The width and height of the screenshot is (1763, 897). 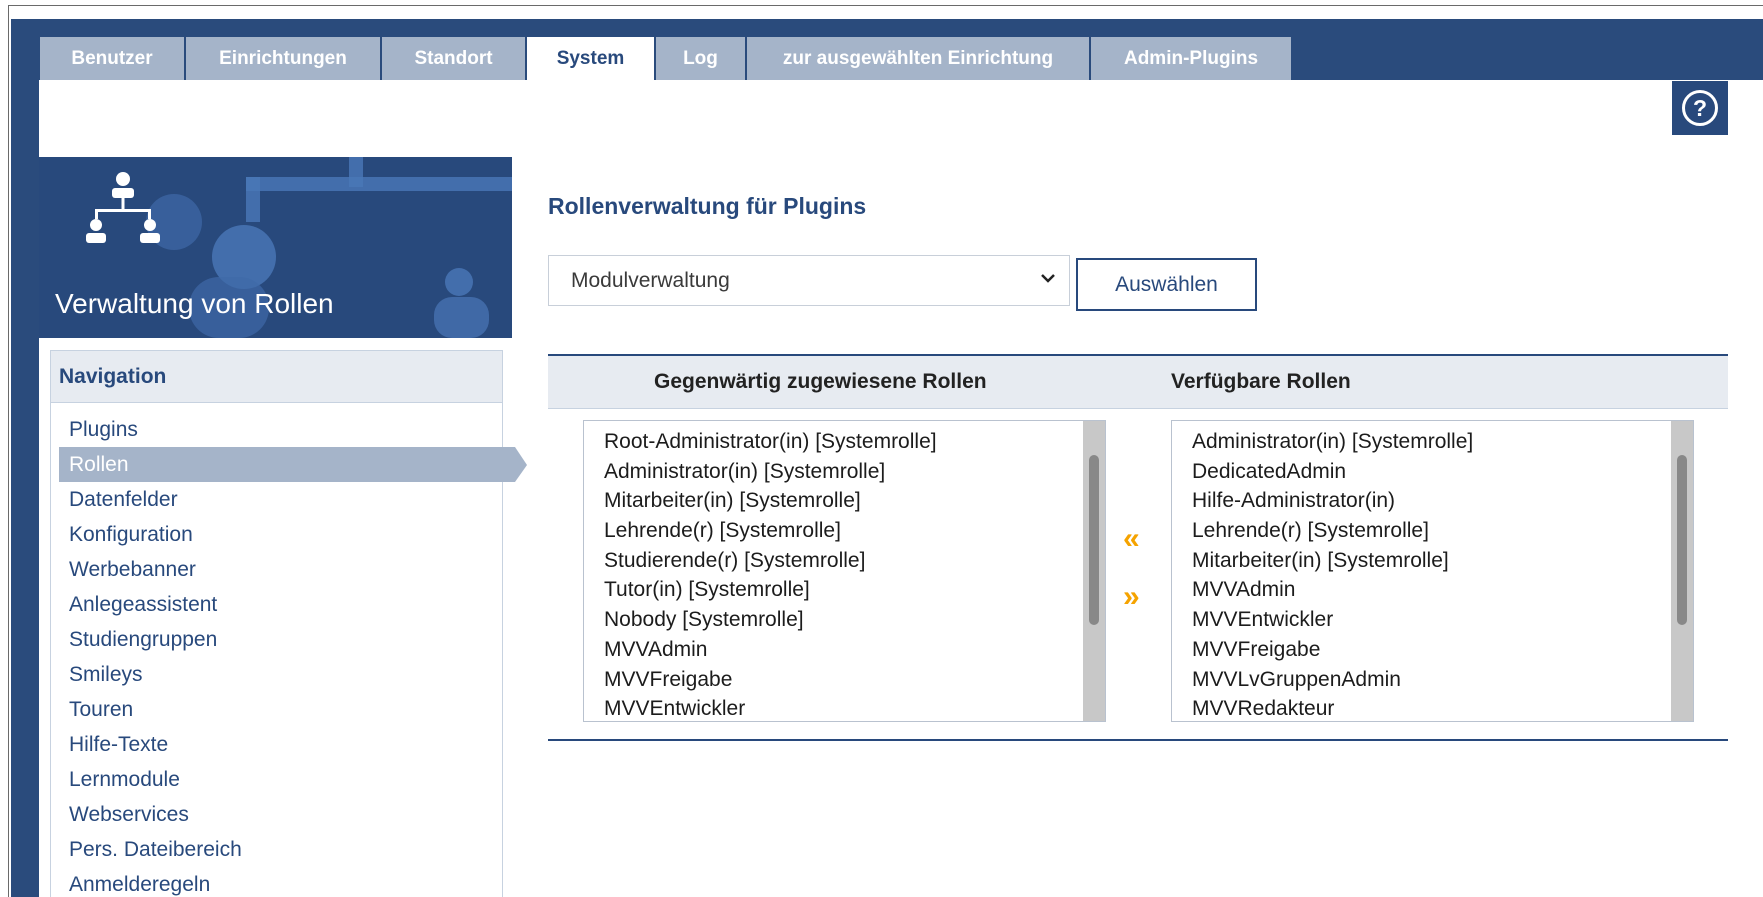 I want to click on sidebar-item-smileys: Smileys, so click(x=276, y=674).